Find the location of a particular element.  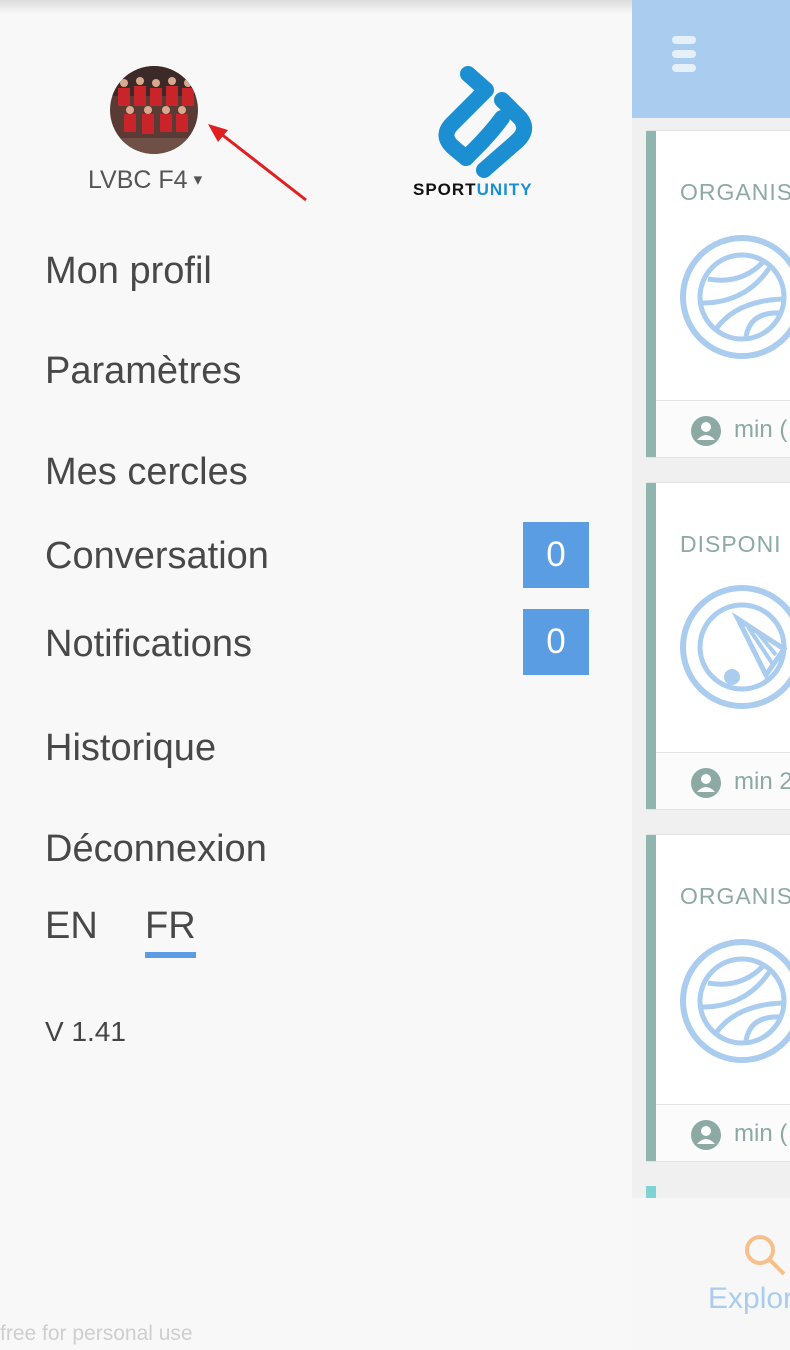

app-header is located at coordinates (711, 59).